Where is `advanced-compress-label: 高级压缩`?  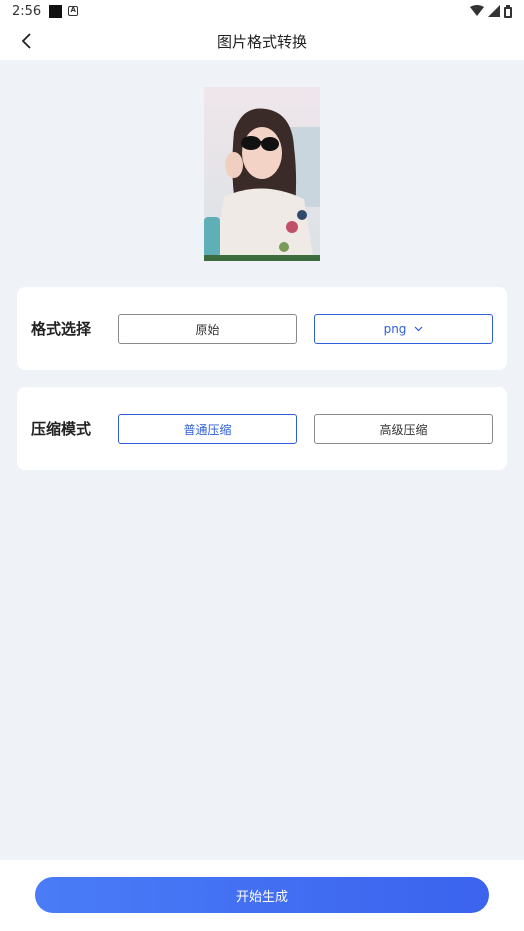
advanced-compress-label: 高级压缩 is located at coordinates (403, 429).